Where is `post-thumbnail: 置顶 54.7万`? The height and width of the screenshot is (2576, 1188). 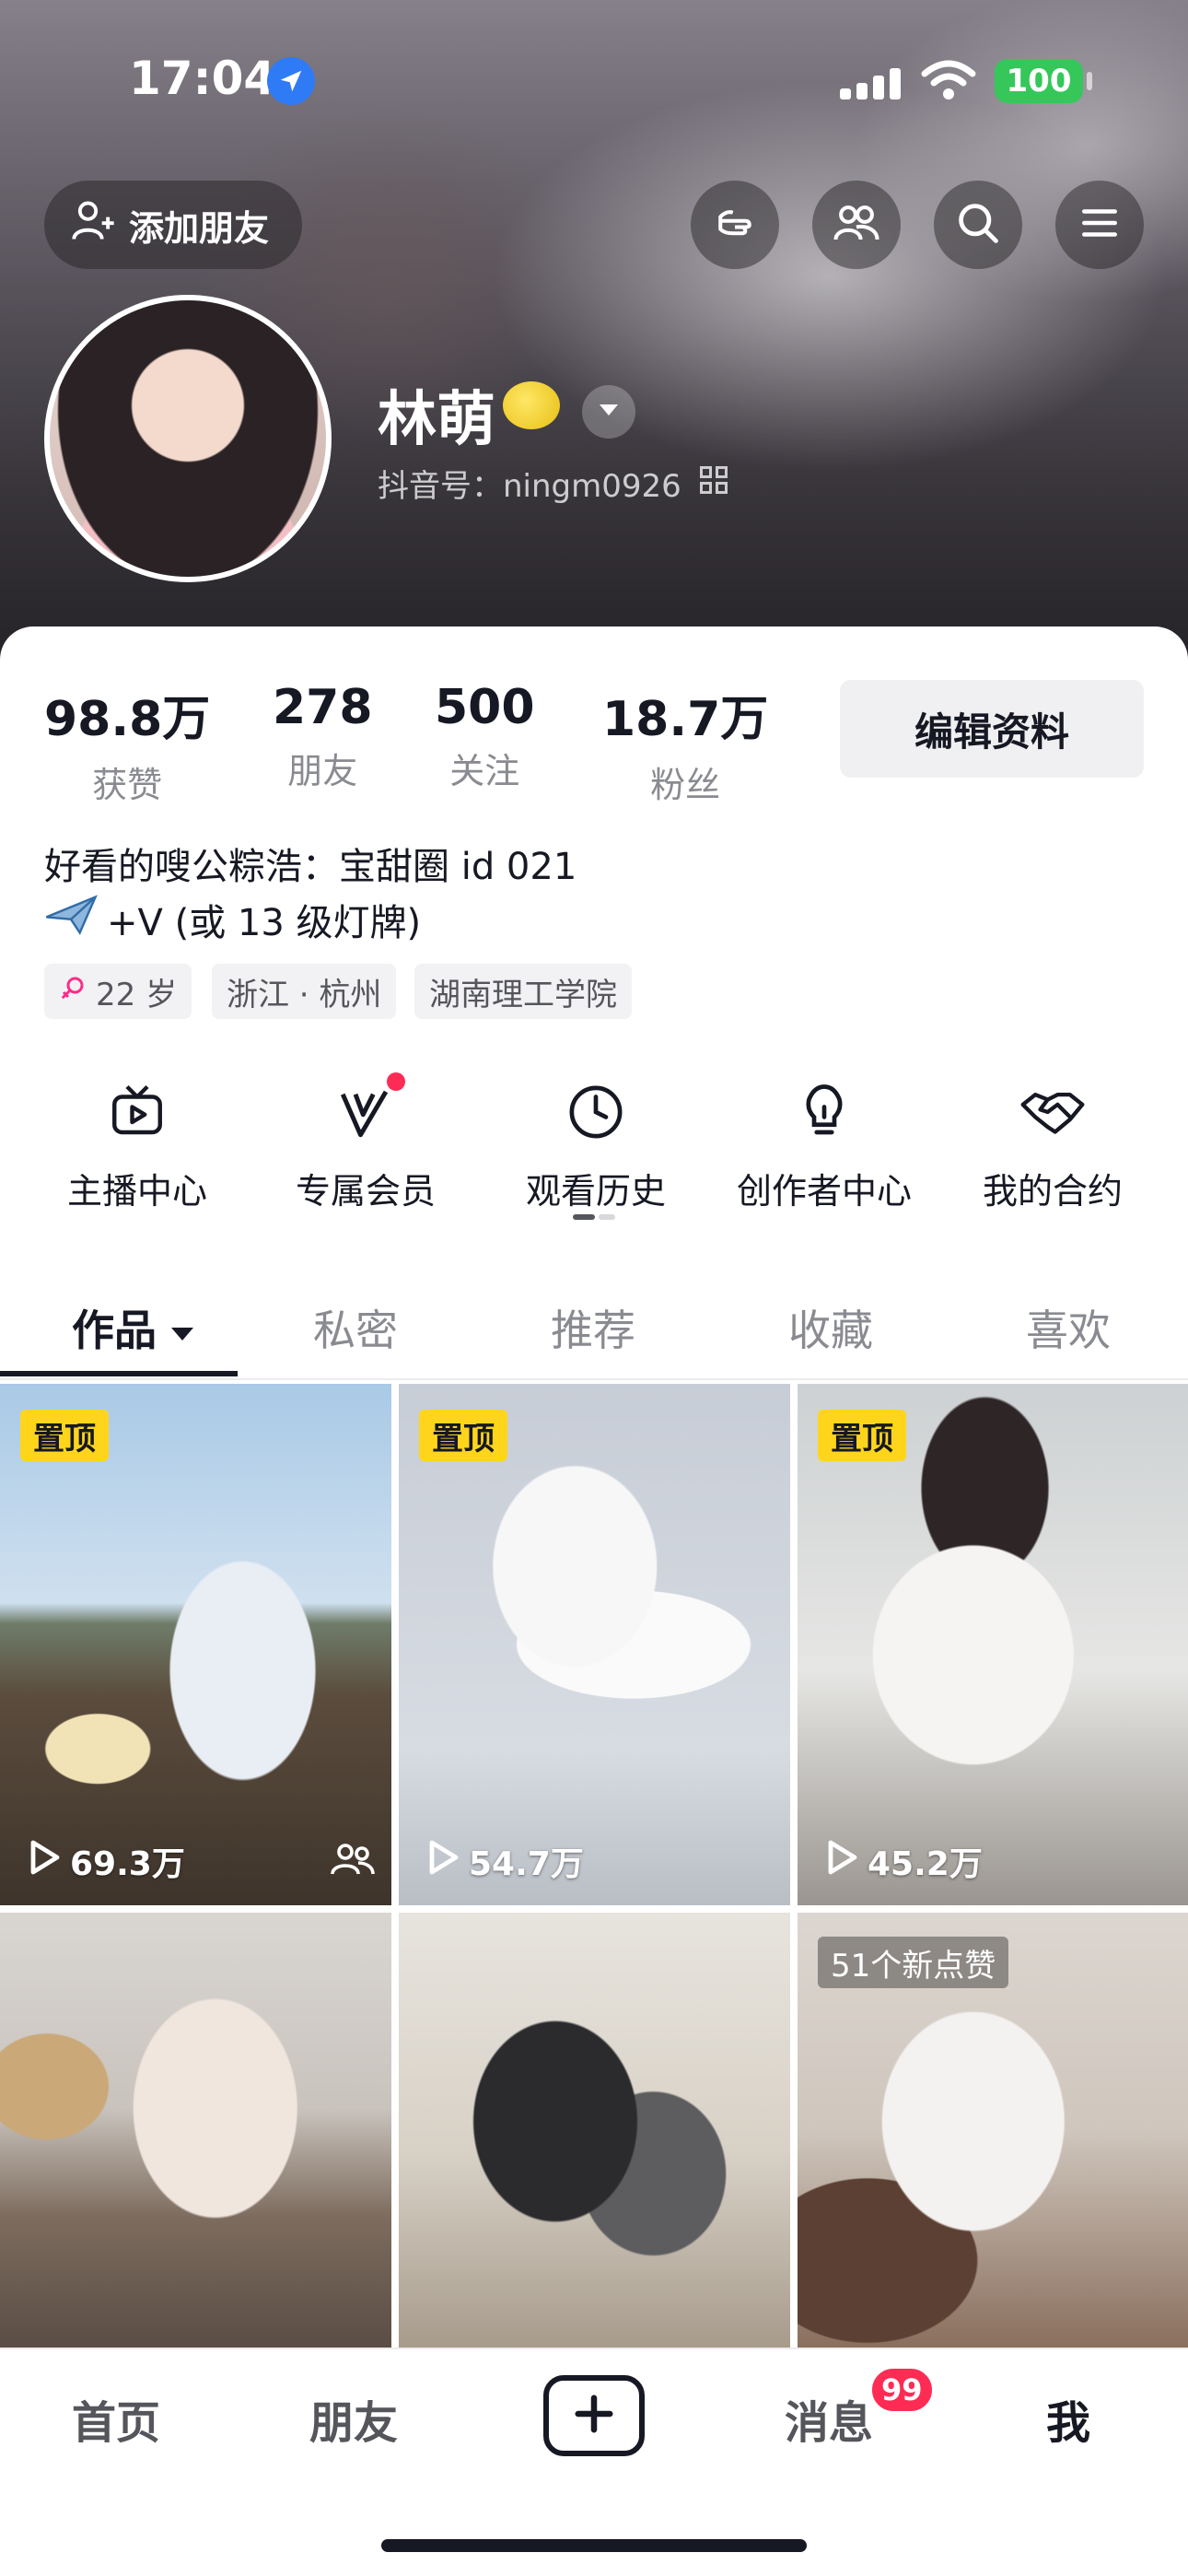 post-thumbnail: 置顶 54.7万 is located at coordinates (594, 1644).